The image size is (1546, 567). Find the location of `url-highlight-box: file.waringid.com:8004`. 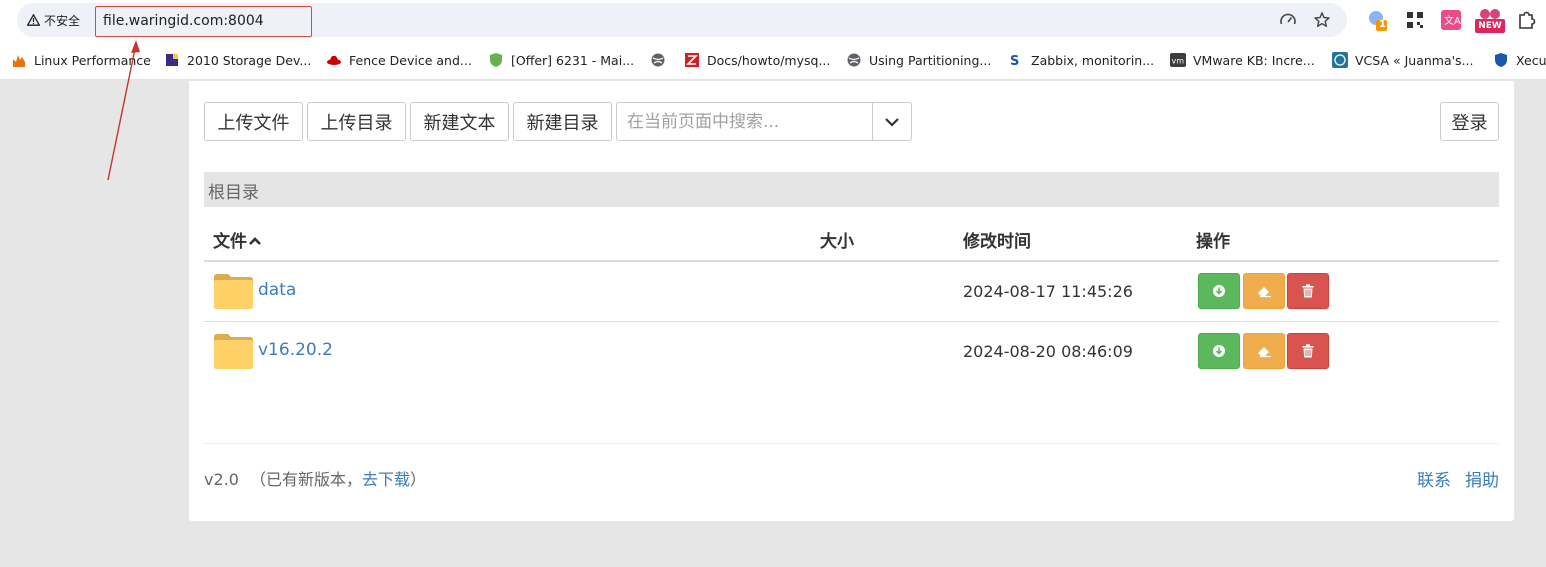

url-highlight-box: file.waringid.com:8004 is located at coordinates (203, 21).